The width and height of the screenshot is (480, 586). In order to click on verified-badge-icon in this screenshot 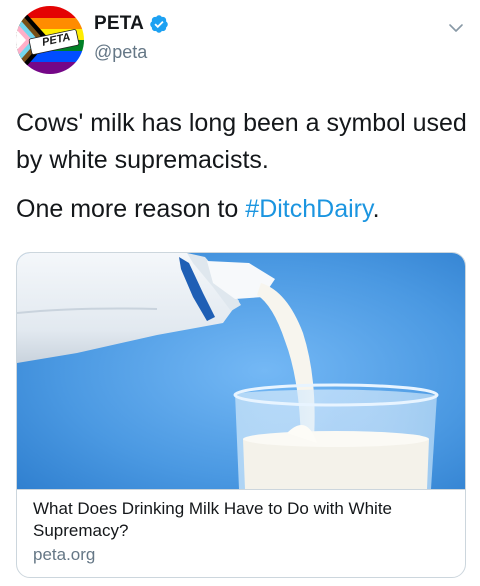, I will do `click(159, 24)`.